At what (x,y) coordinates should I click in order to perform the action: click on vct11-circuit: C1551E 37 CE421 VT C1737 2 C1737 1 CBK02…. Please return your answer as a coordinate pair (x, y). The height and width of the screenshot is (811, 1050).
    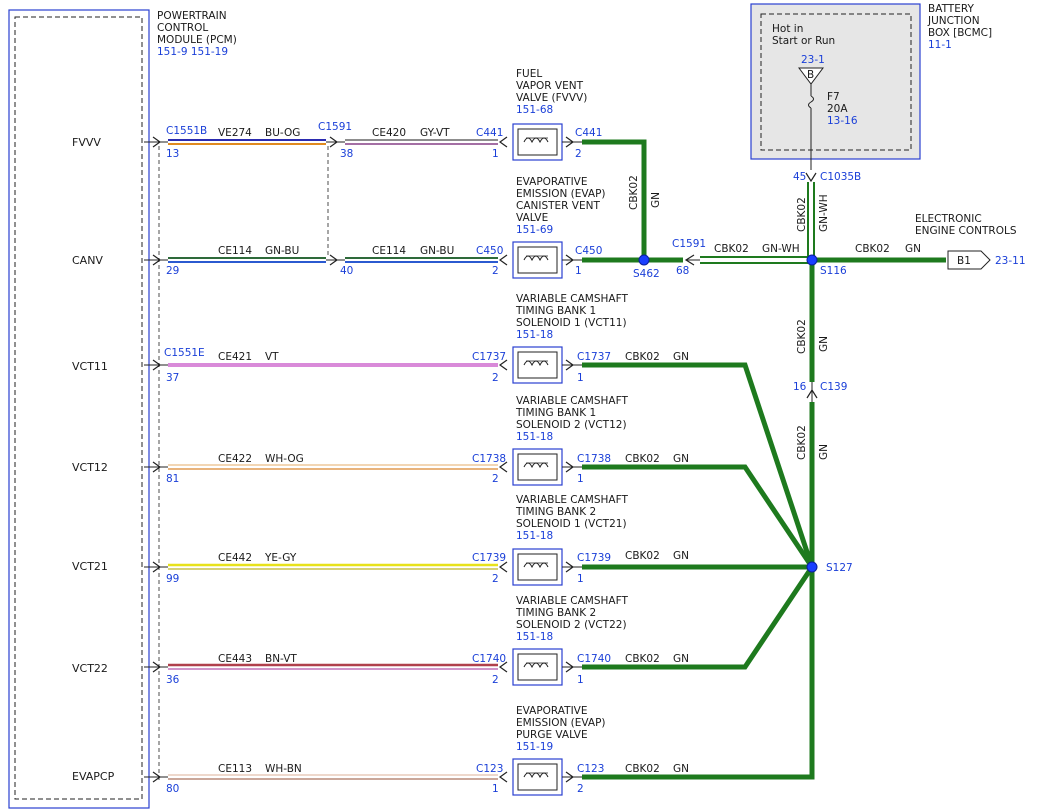
    Looking at the image, I should click on (416, 338).